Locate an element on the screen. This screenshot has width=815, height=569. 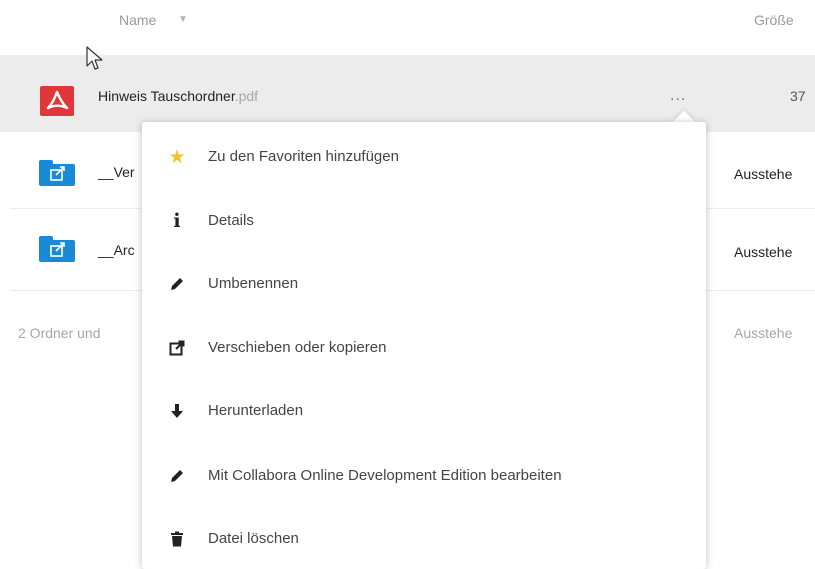
file-size: 37 is located at coordinates (798, 96).